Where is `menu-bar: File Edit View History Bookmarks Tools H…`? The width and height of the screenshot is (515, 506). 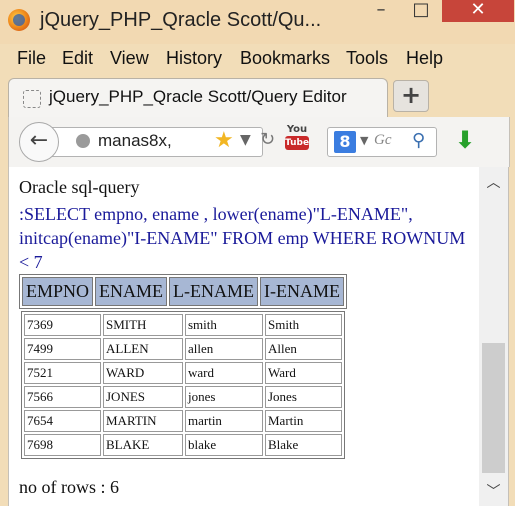
menu-bar: File Edit View History Bookmarks Tools H… is located at coordinates (257, 58).